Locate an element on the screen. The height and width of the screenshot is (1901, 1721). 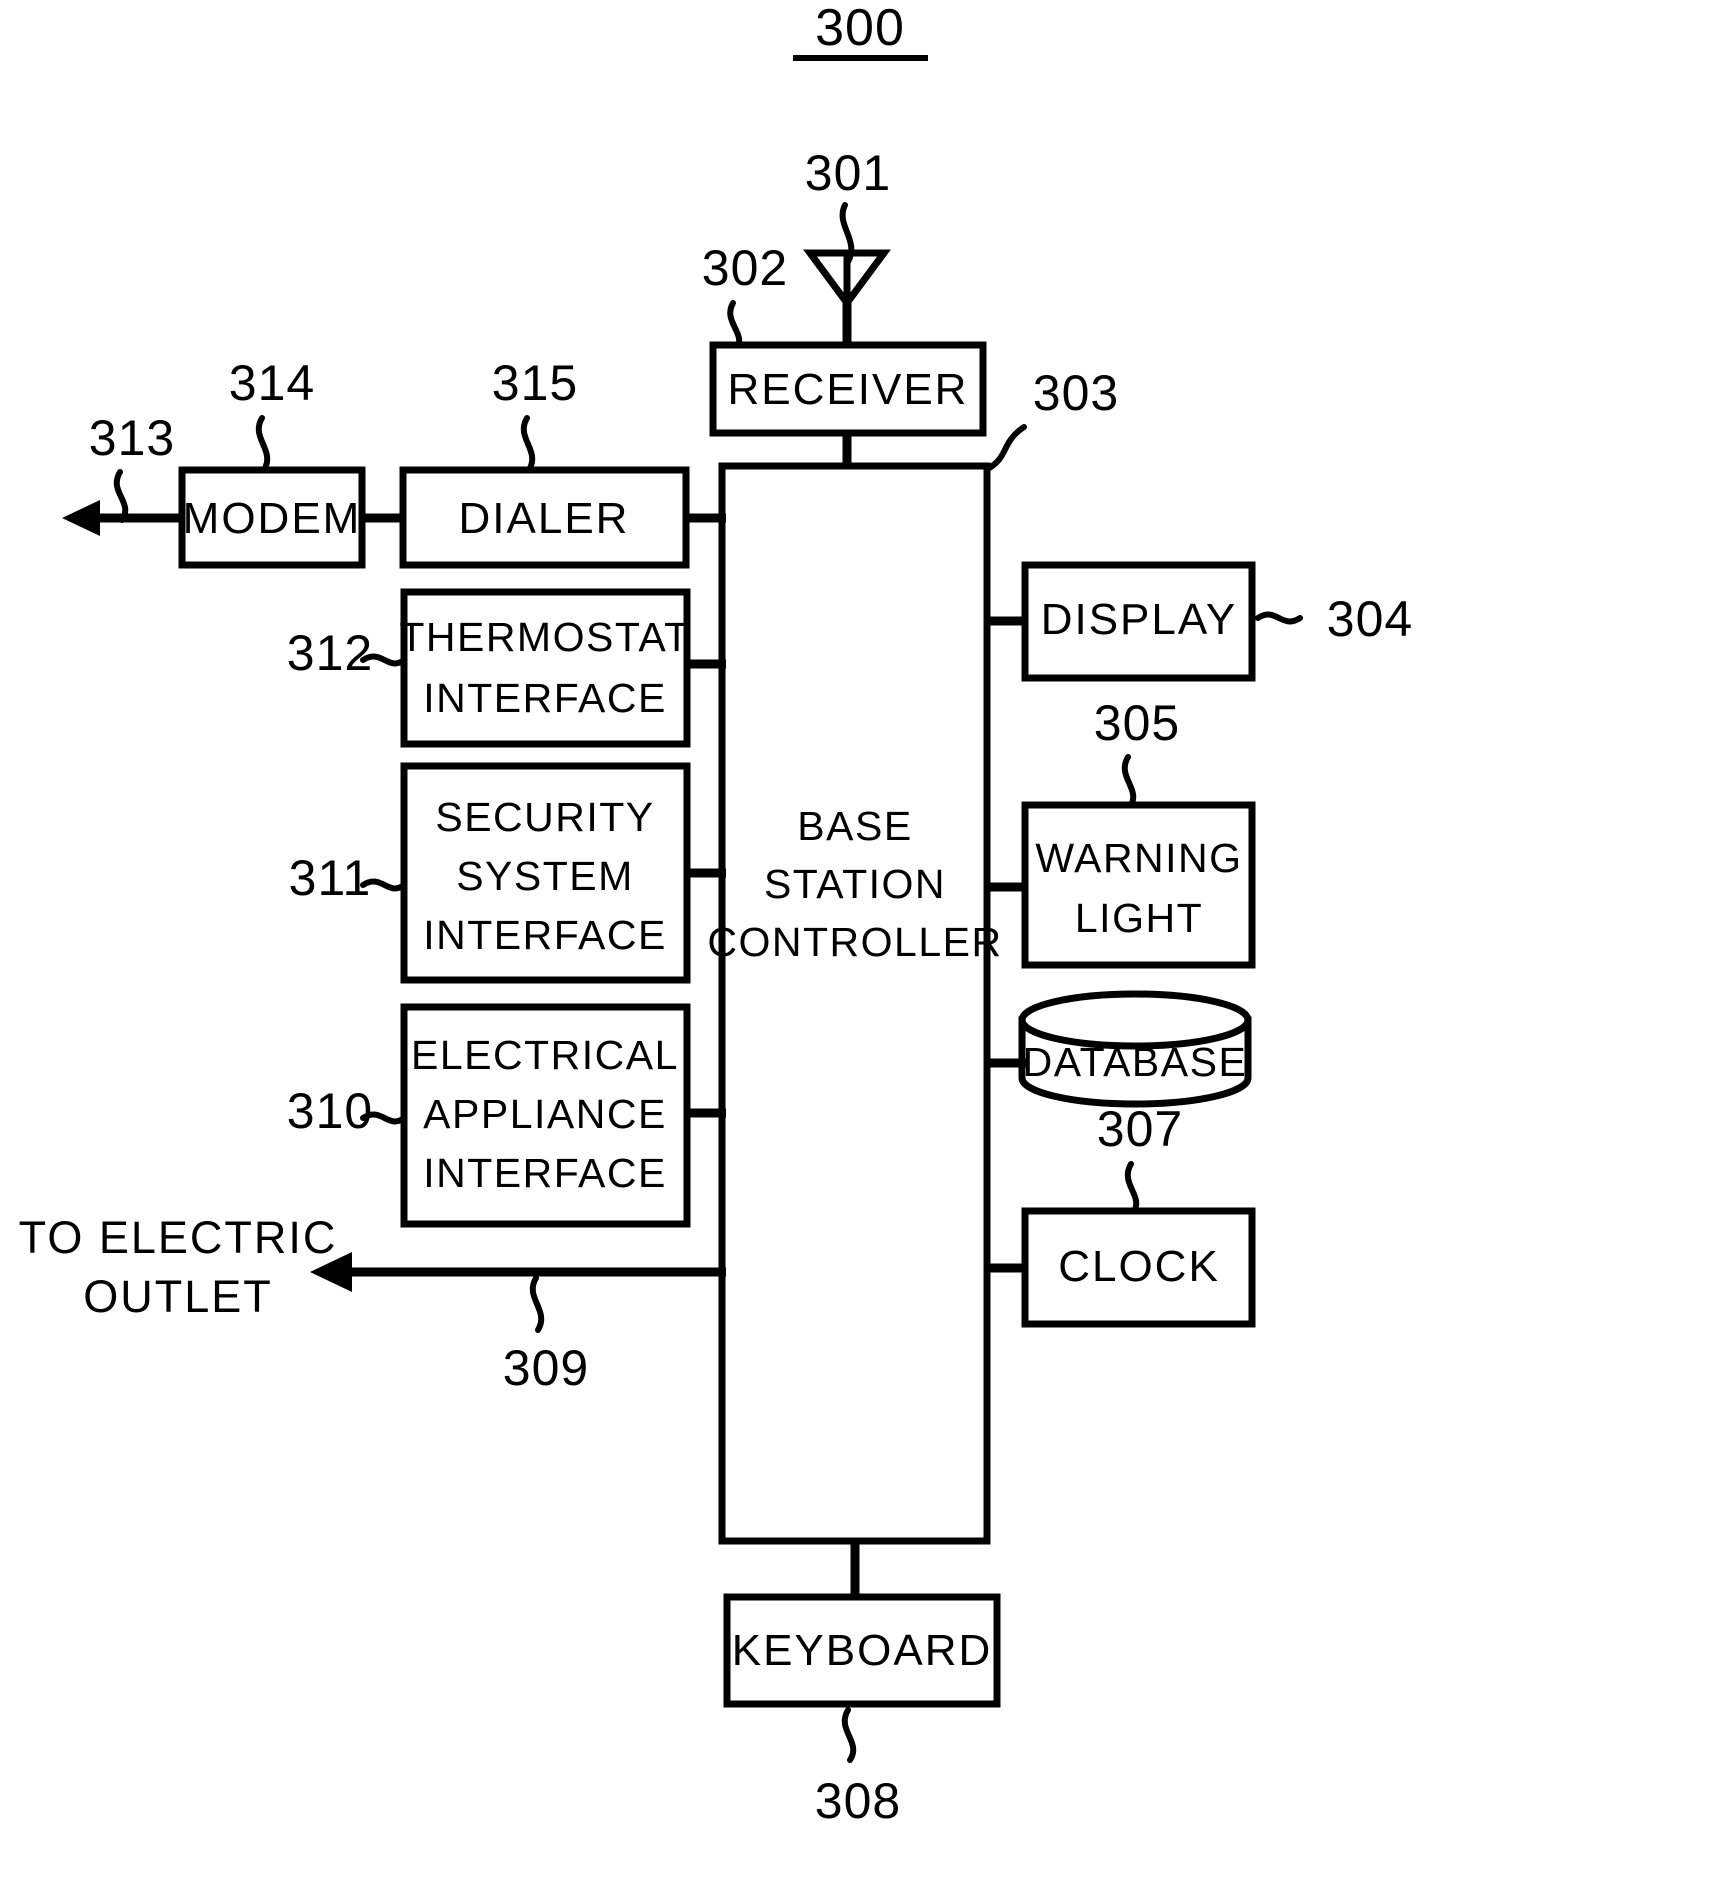
appliance-label-line1: ELECTRICAL is located at coordinates (545, 1055).